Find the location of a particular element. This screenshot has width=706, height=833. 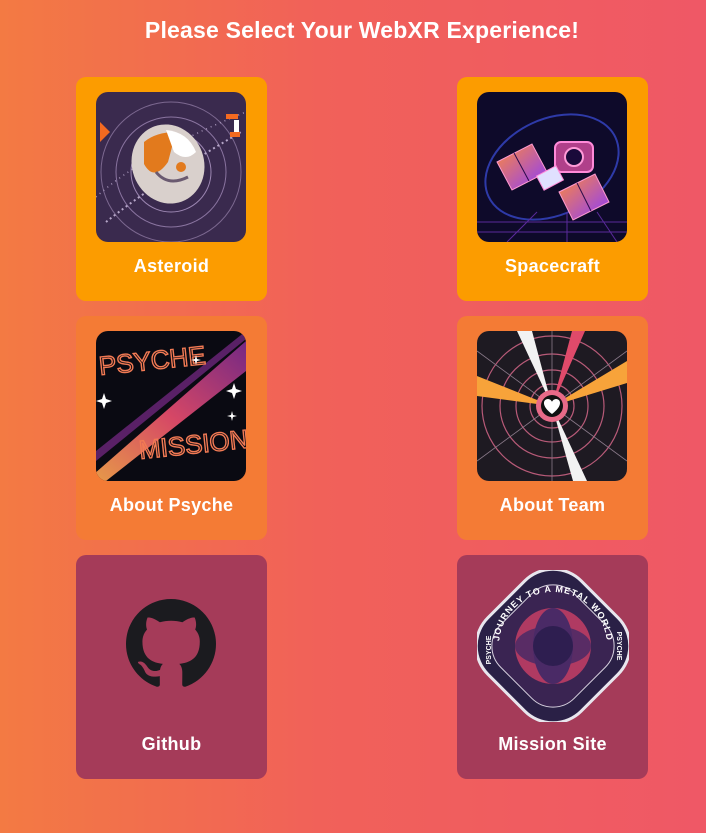

page-title: Please Select Your WebXR Experience! is located at coordinates (362, 30).